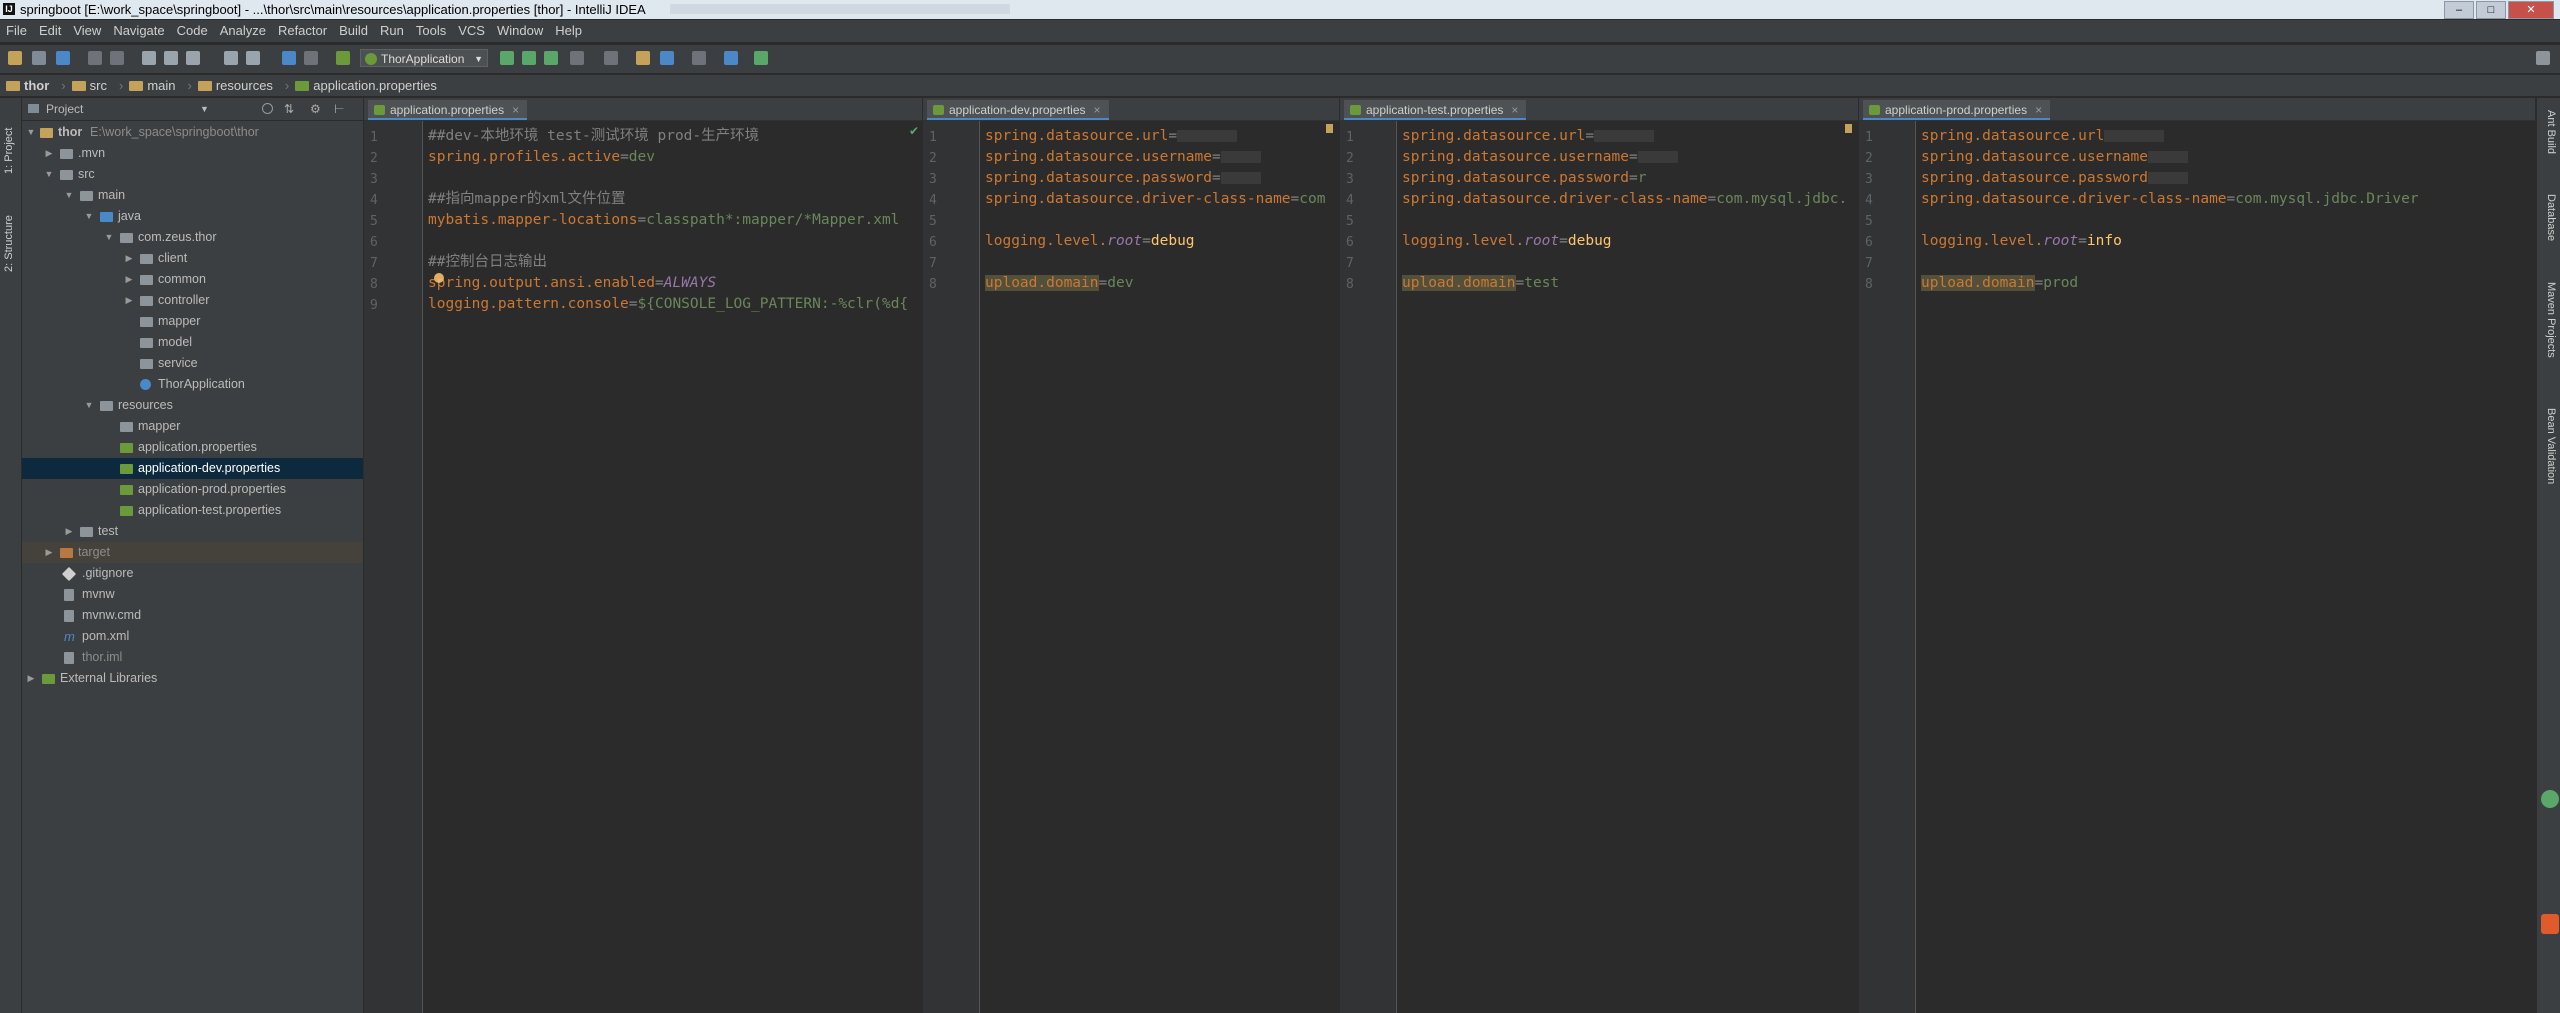 The image size is (2560, 1013). Describe the element at coordinates (302, 31) in the screenshot. I see `menu-refactor: Refactor` at that location.